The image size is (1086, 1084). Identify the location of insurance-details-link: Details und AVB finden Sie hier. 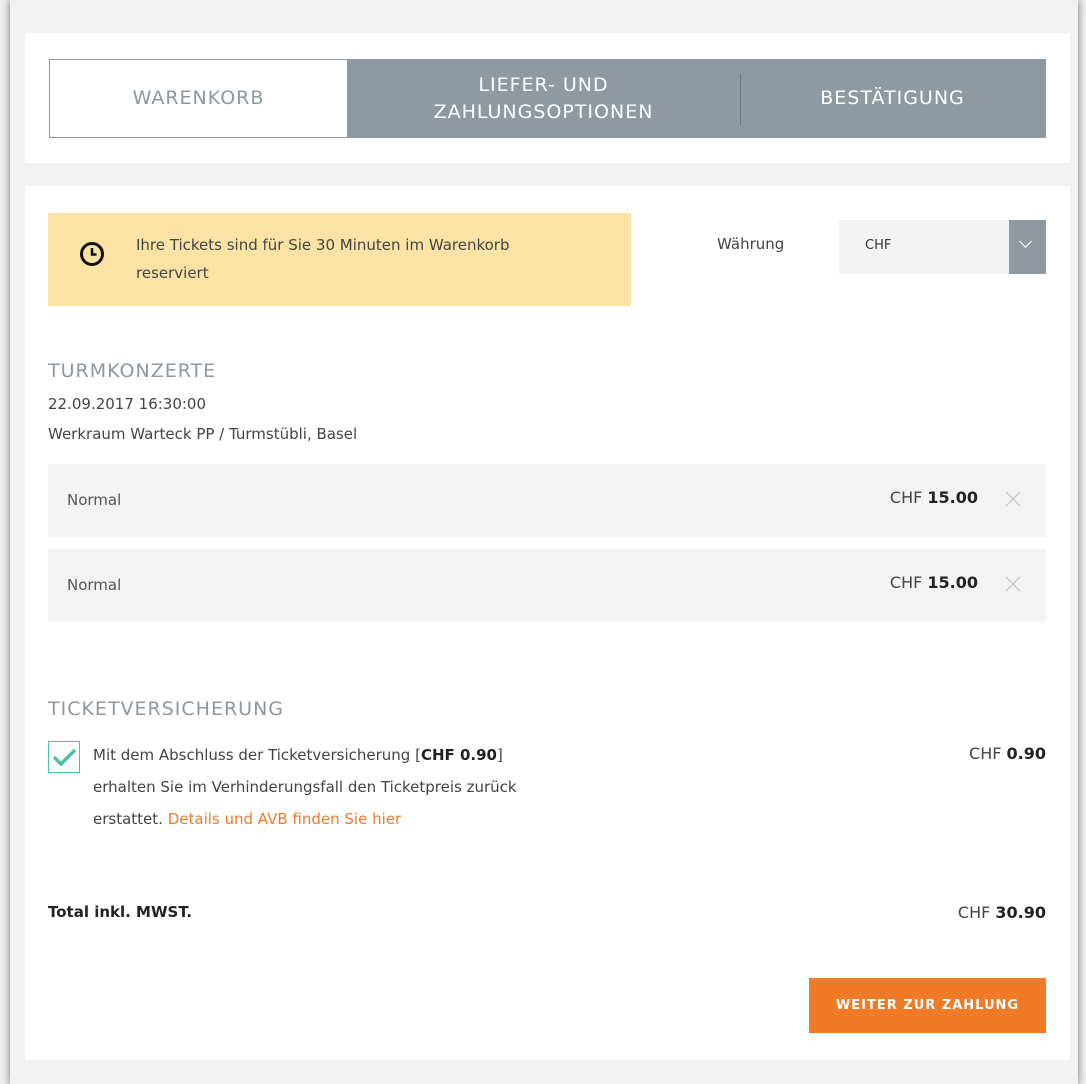
(284, 819).